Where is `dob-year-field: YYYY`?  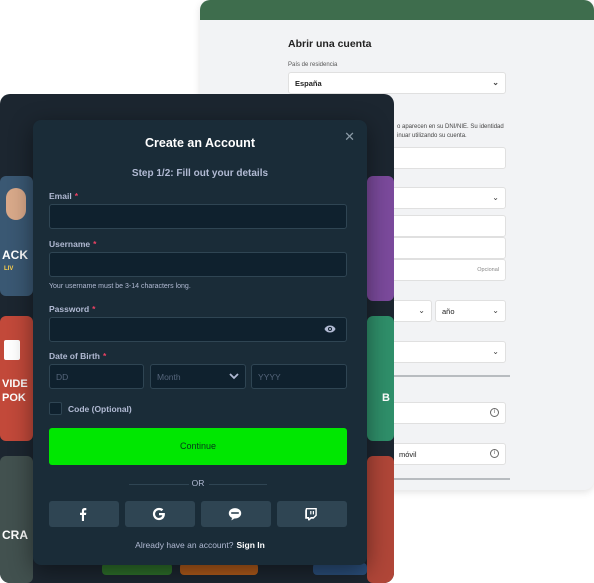
dob-year-field: YYYY is located at coordinates (299, 376).